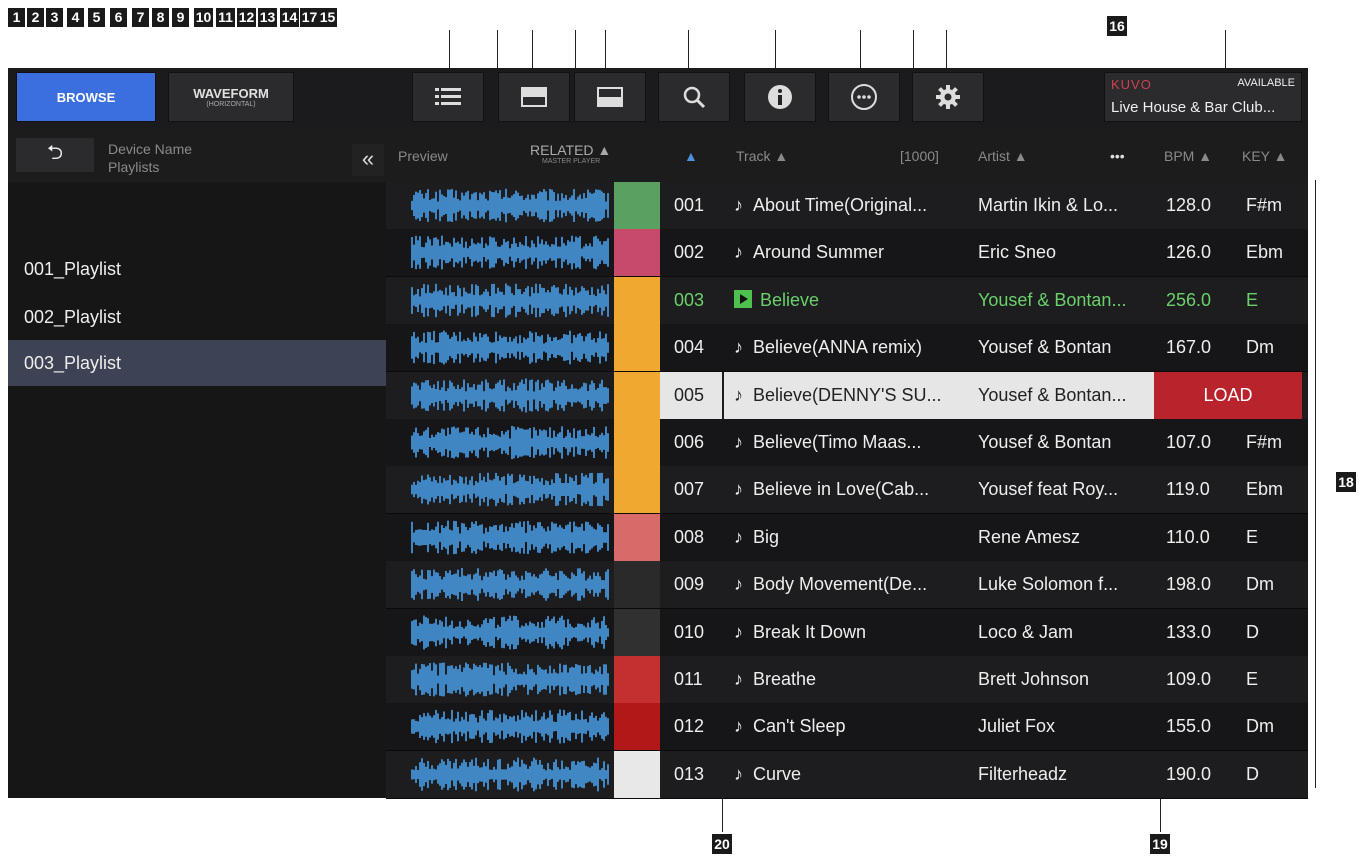  Describe the element at coordinates (225, 17) in the screenshot. I see `callout-number: 11` at that location.